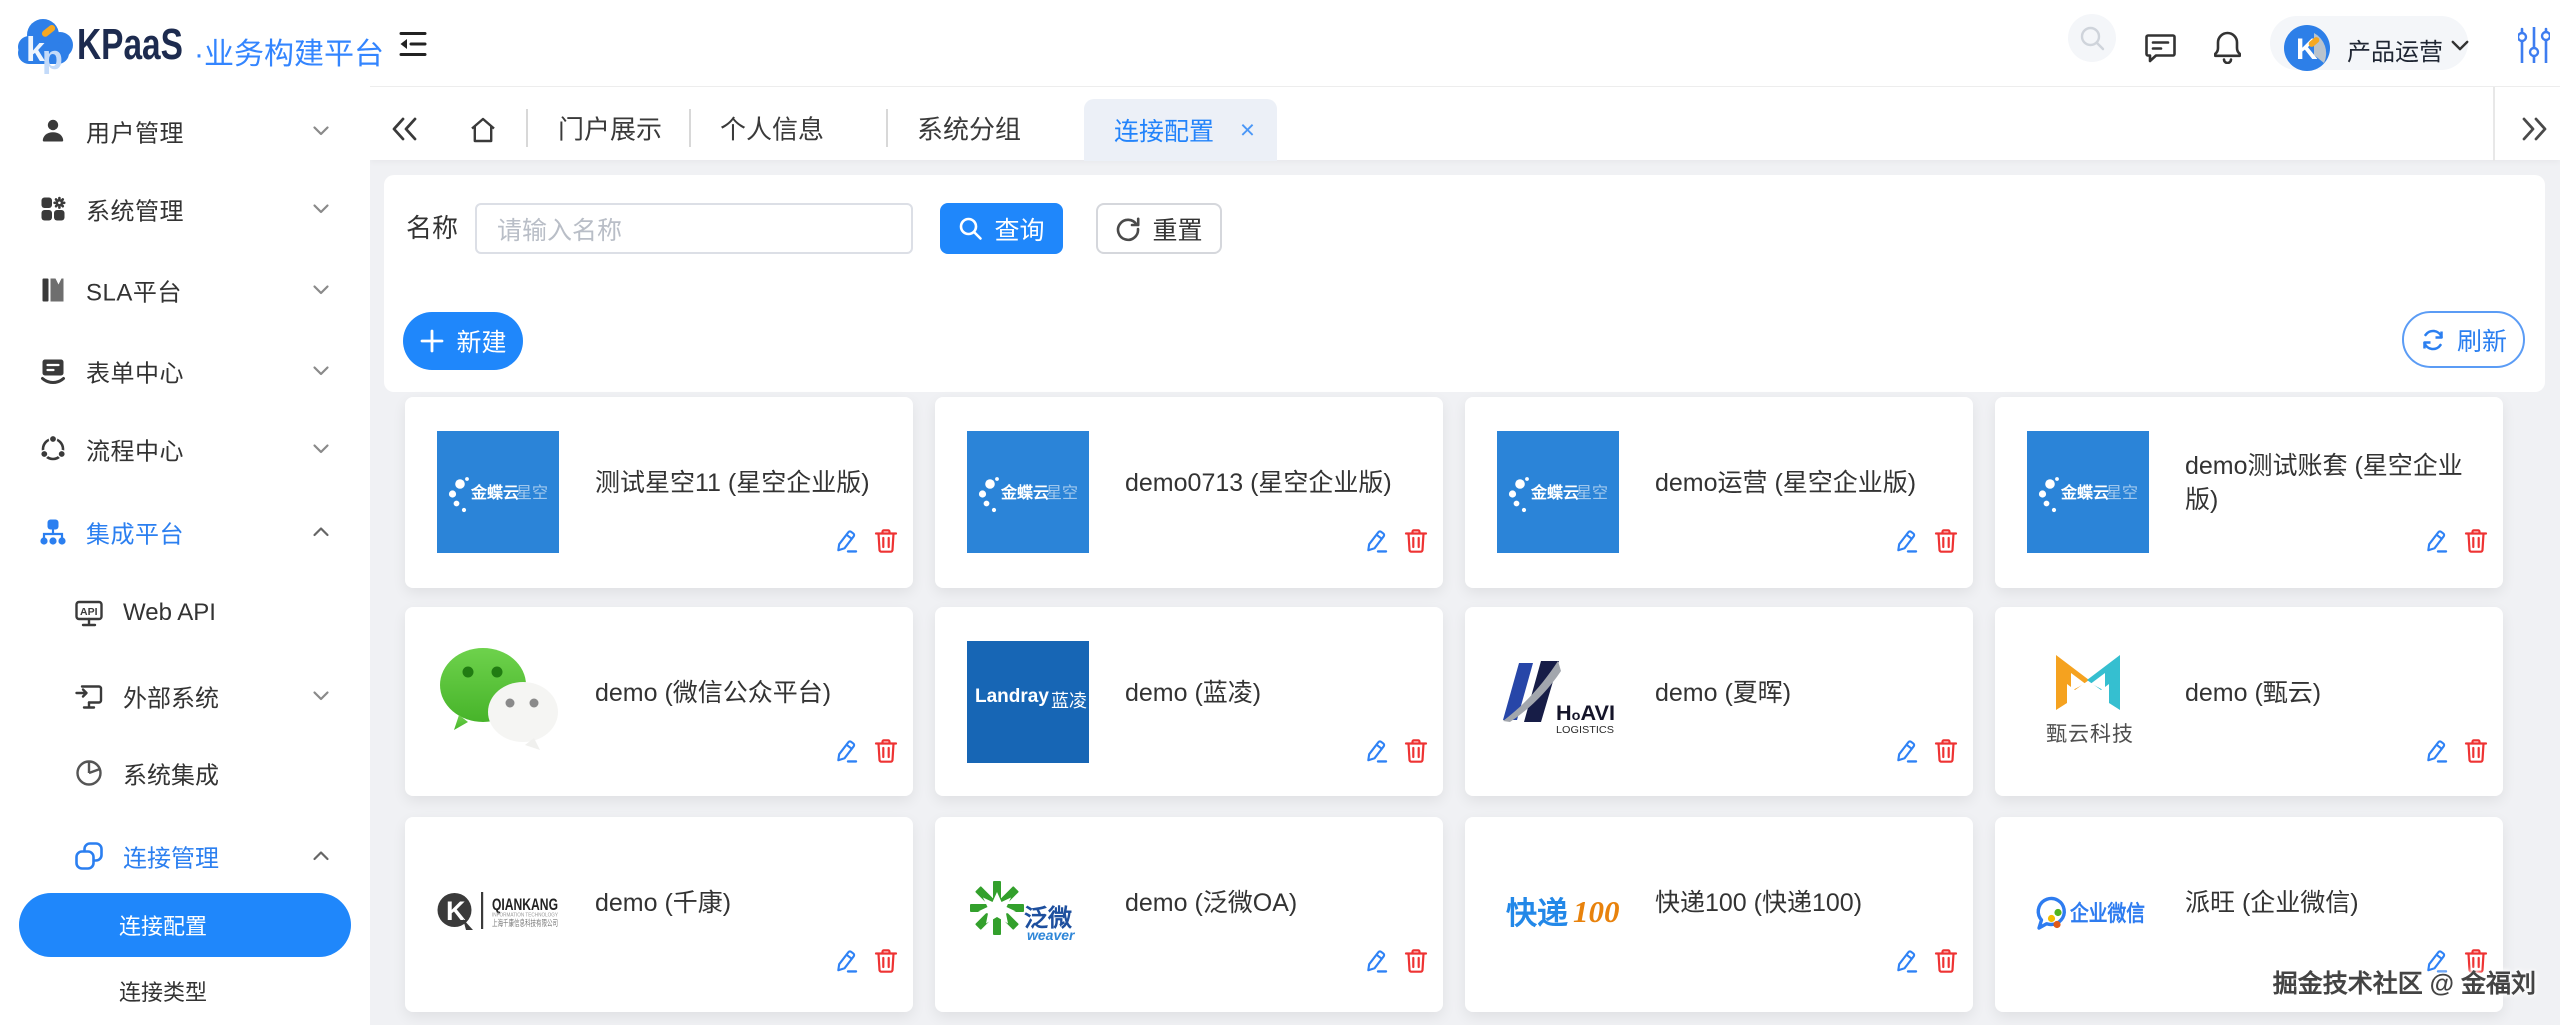 This screenshot has height=1025, width=2560. I want to click on svg-text: 企业微信, so click(2107, 913).